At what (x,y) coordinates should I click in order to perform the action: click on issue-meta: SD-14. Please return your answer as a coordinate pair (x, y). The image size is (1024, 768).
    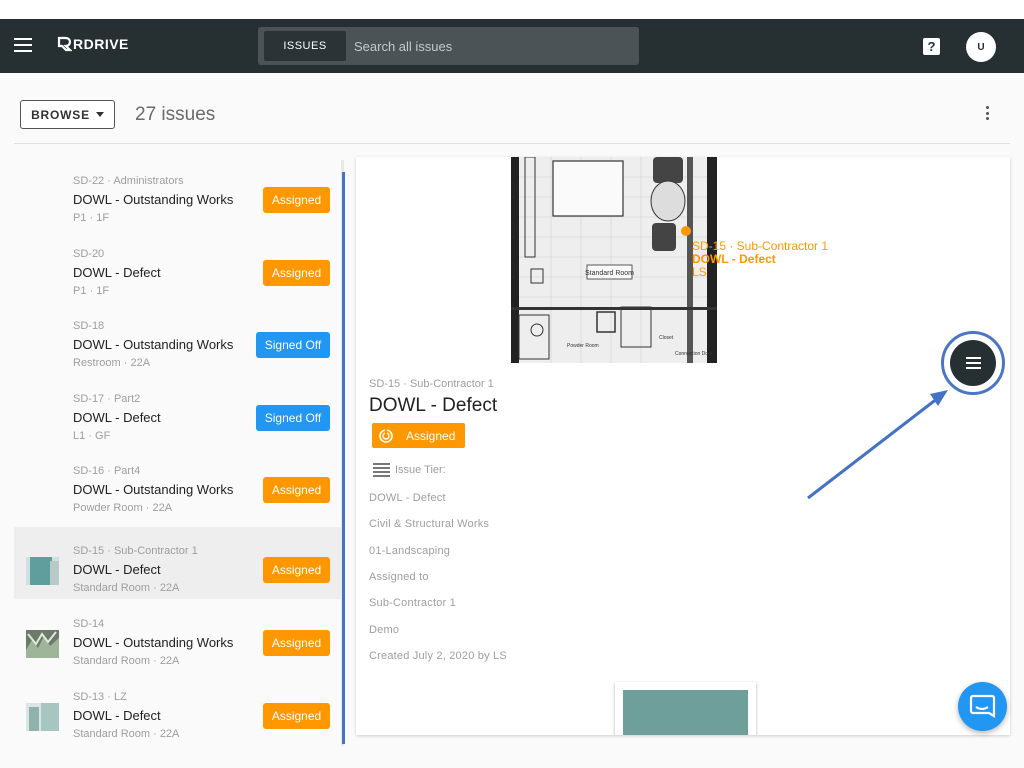
    Looking at the image, I should click on (89, 624).